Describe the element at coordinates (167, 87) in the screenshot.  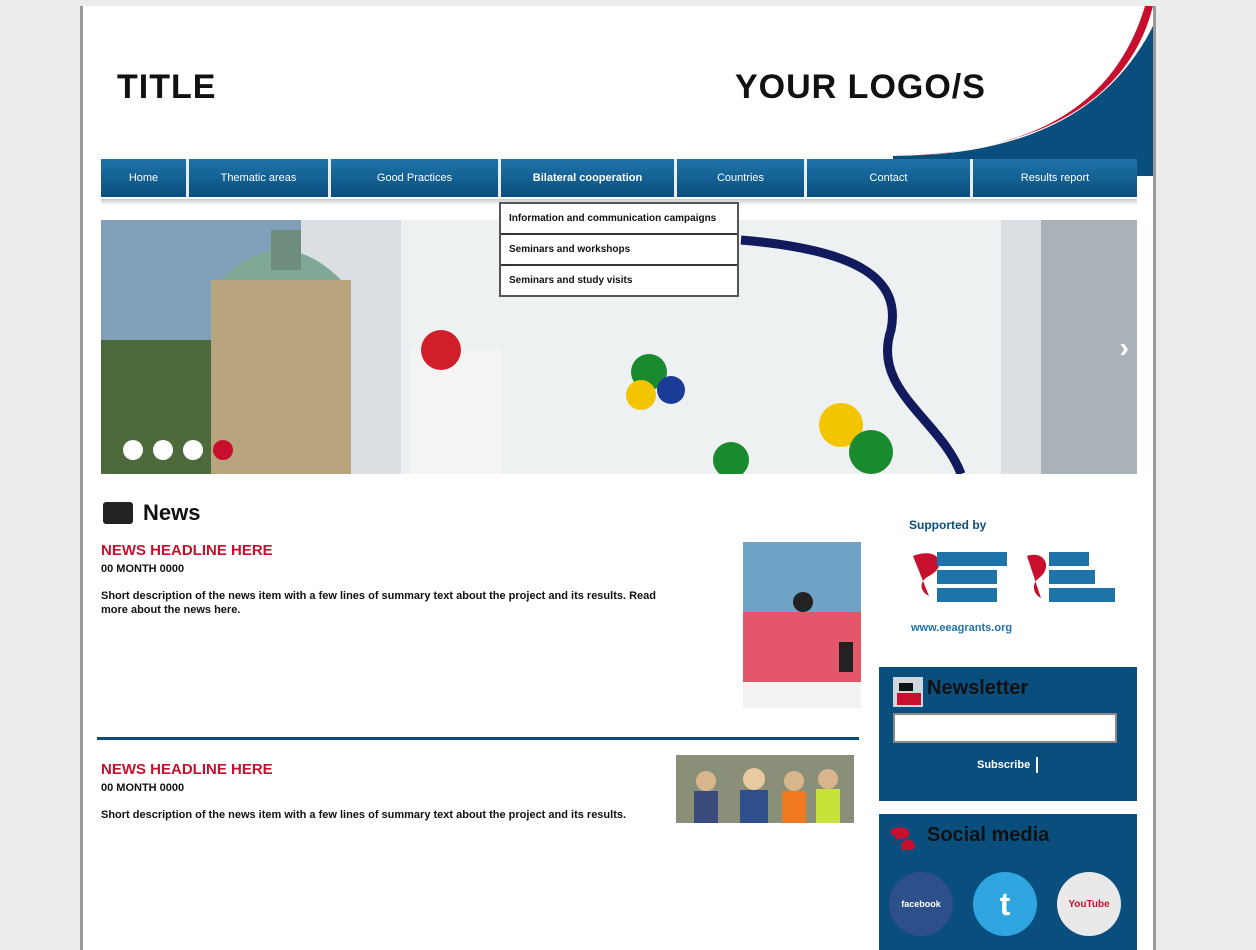
I see `site-title: TITLE` at that location.